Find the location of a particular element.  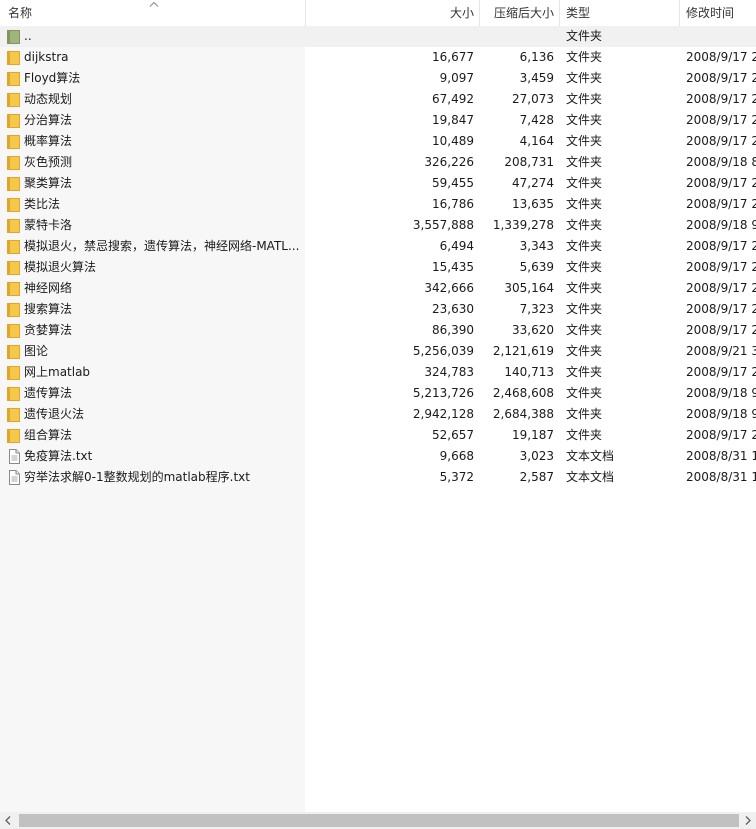

file-packed-size: 7,323 is located at coordinates (536, 309).